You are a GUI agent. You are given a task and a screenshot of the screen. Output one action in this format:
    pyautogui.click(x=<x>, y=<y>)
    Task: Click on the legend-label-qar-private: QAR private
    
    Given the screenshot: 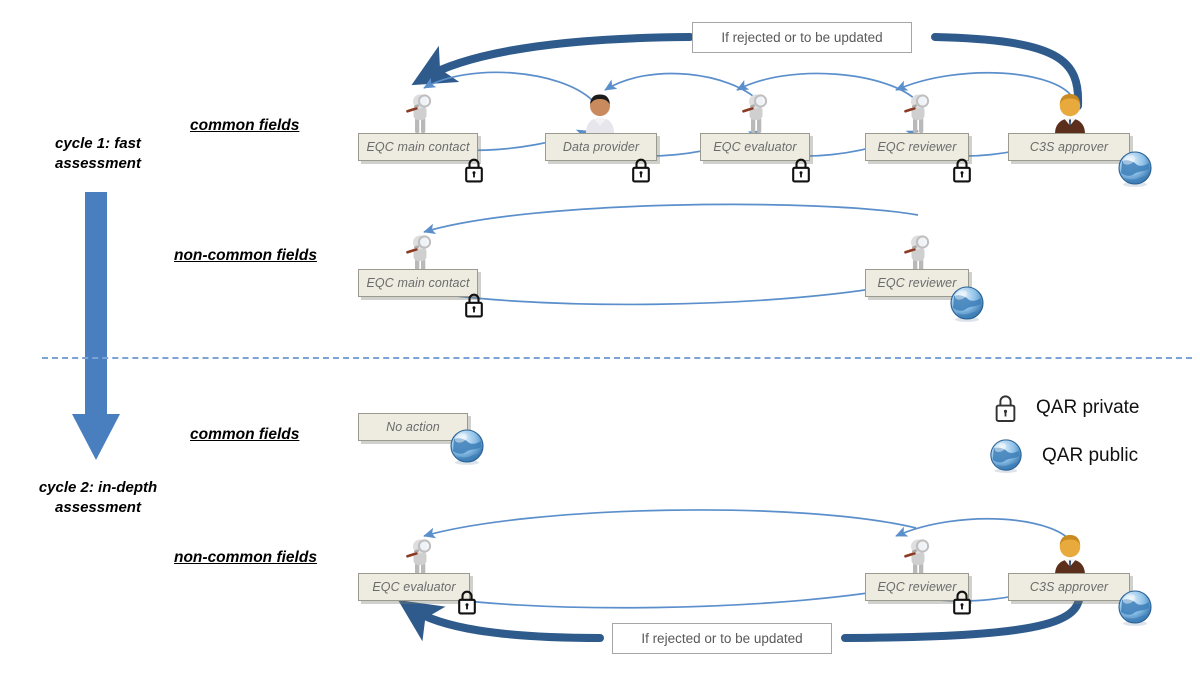 What is the action you would take?
    pyautogui.click(x=1088, y=407)
    